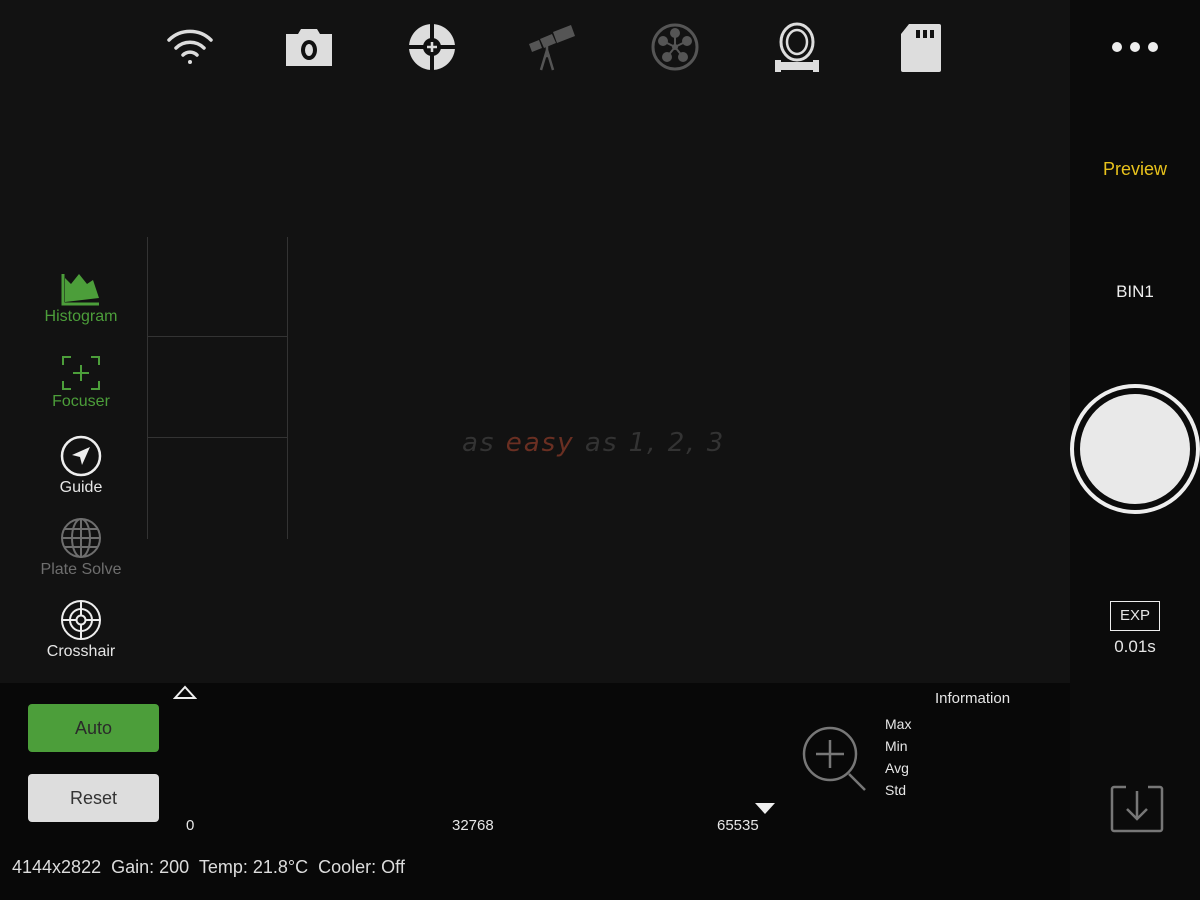 The width and height of the screenshot is (1200, 900). Describe the element at coordinates (896, 790) in the screenshot. I see `info-std: Std` at that location.